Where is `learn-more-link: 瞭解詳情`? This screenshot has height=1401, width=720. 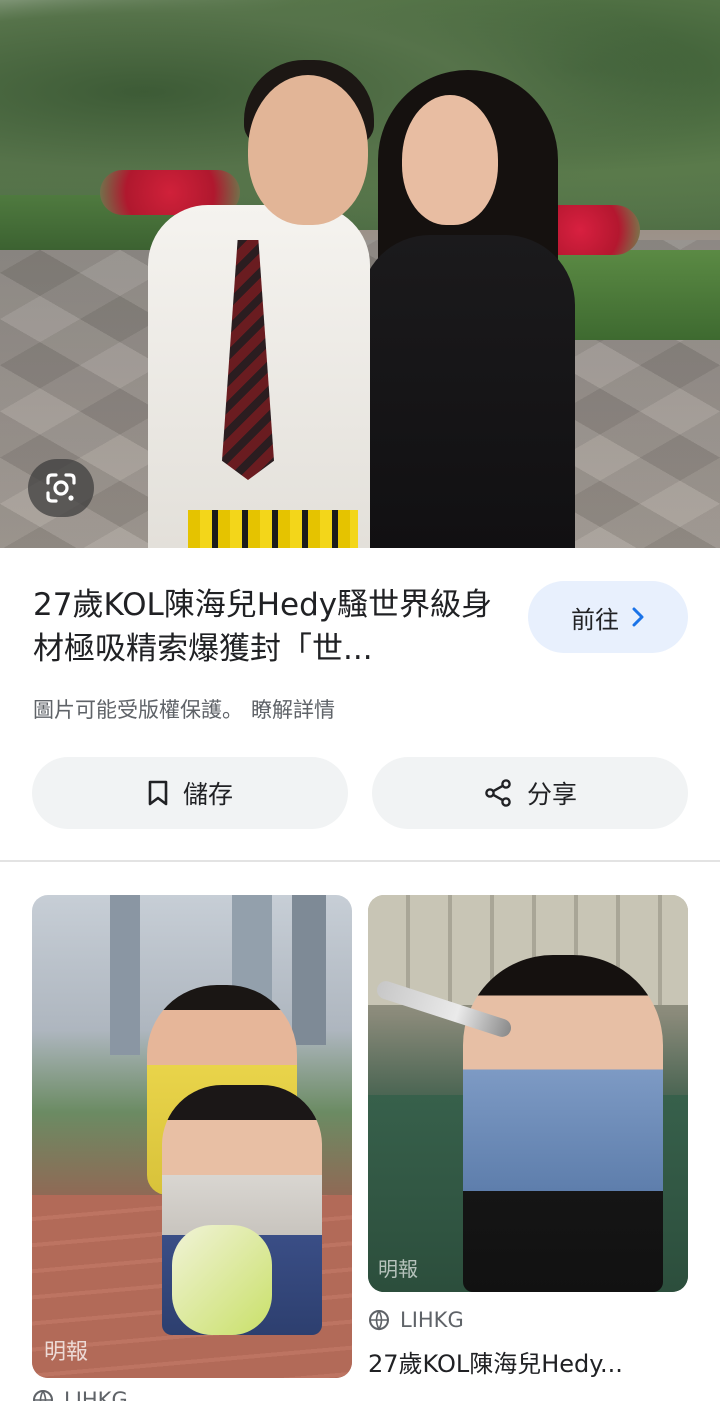
learn-more-link: 瞭解詳情 is located at coordinates (293, 710).